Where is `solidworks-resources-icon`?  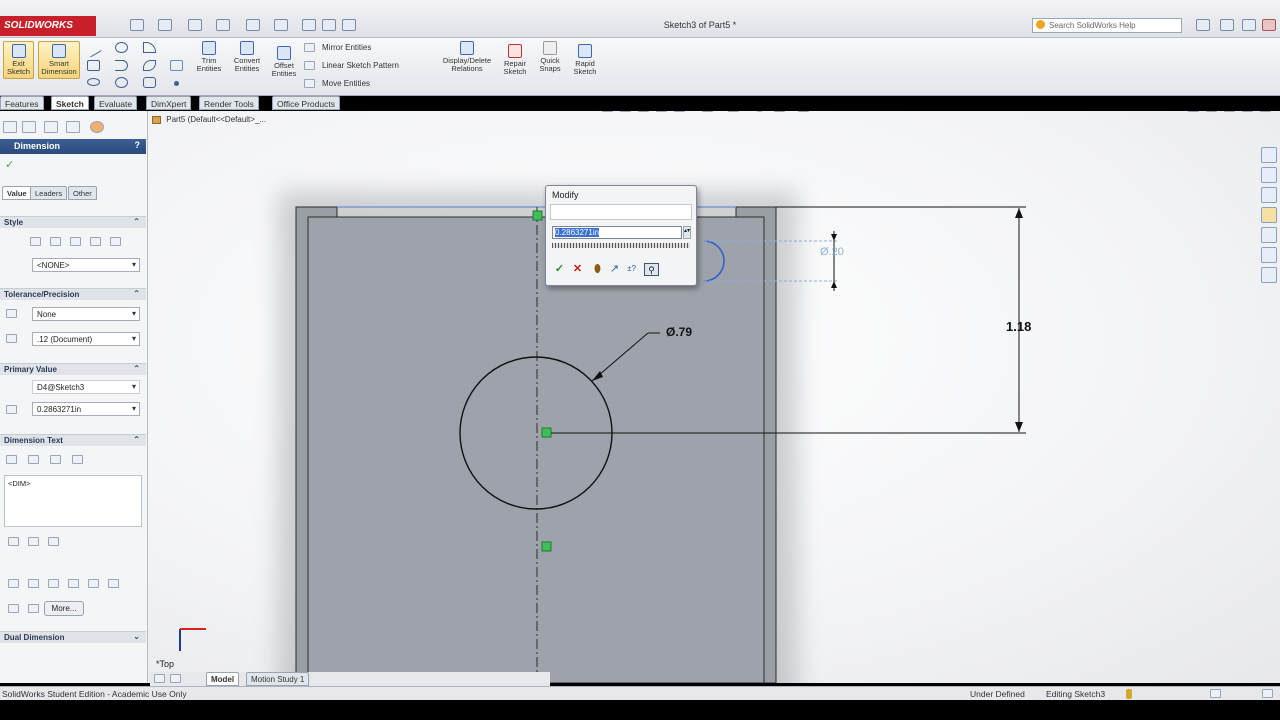 solidworks-resources-icon is located at coordinates (1269, 155).